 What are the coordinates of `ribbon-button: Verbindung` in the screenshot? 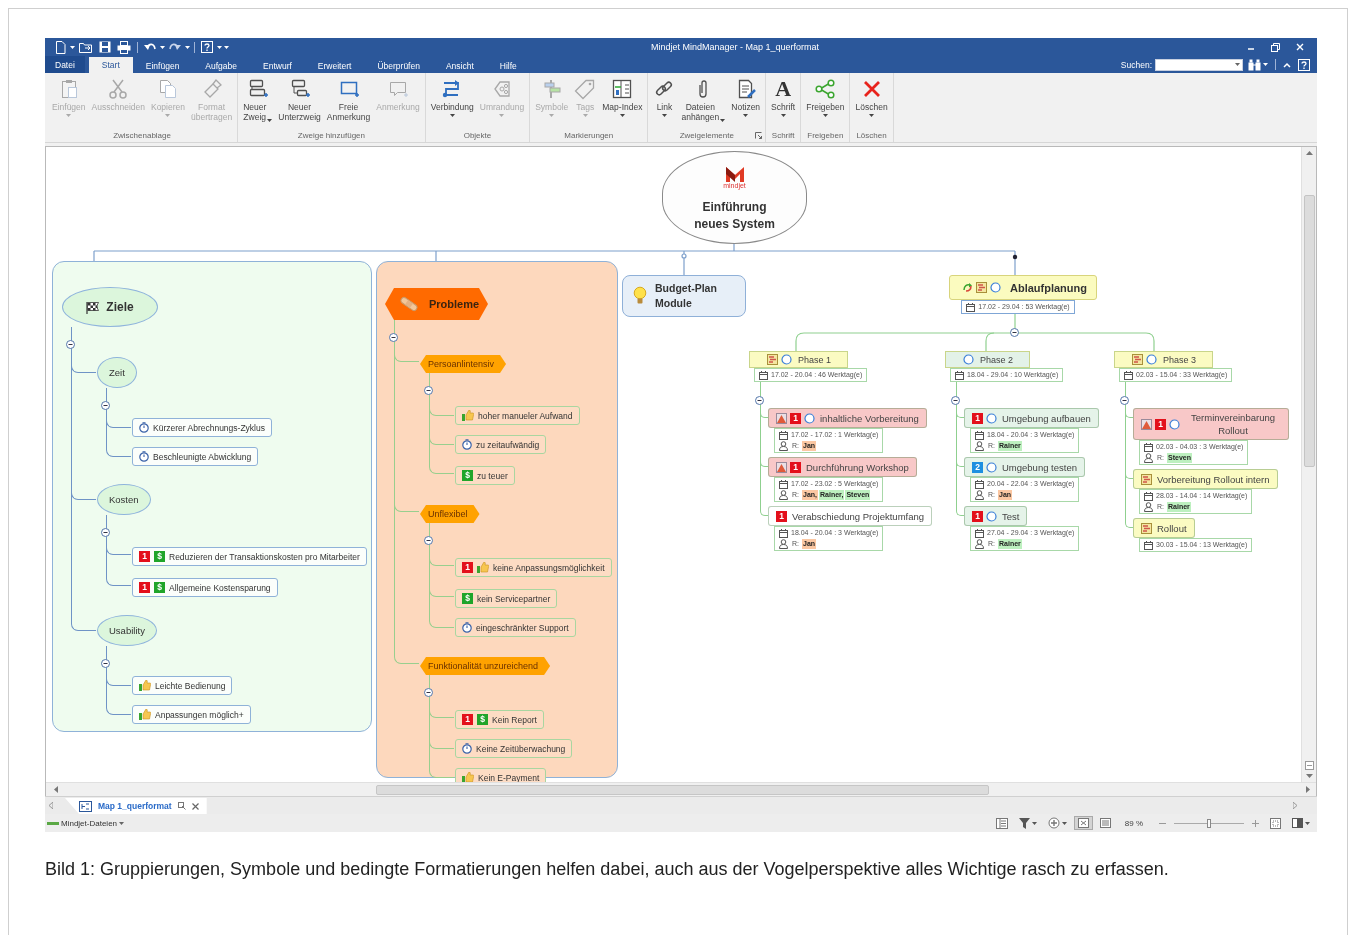 It's located at (452, 96).